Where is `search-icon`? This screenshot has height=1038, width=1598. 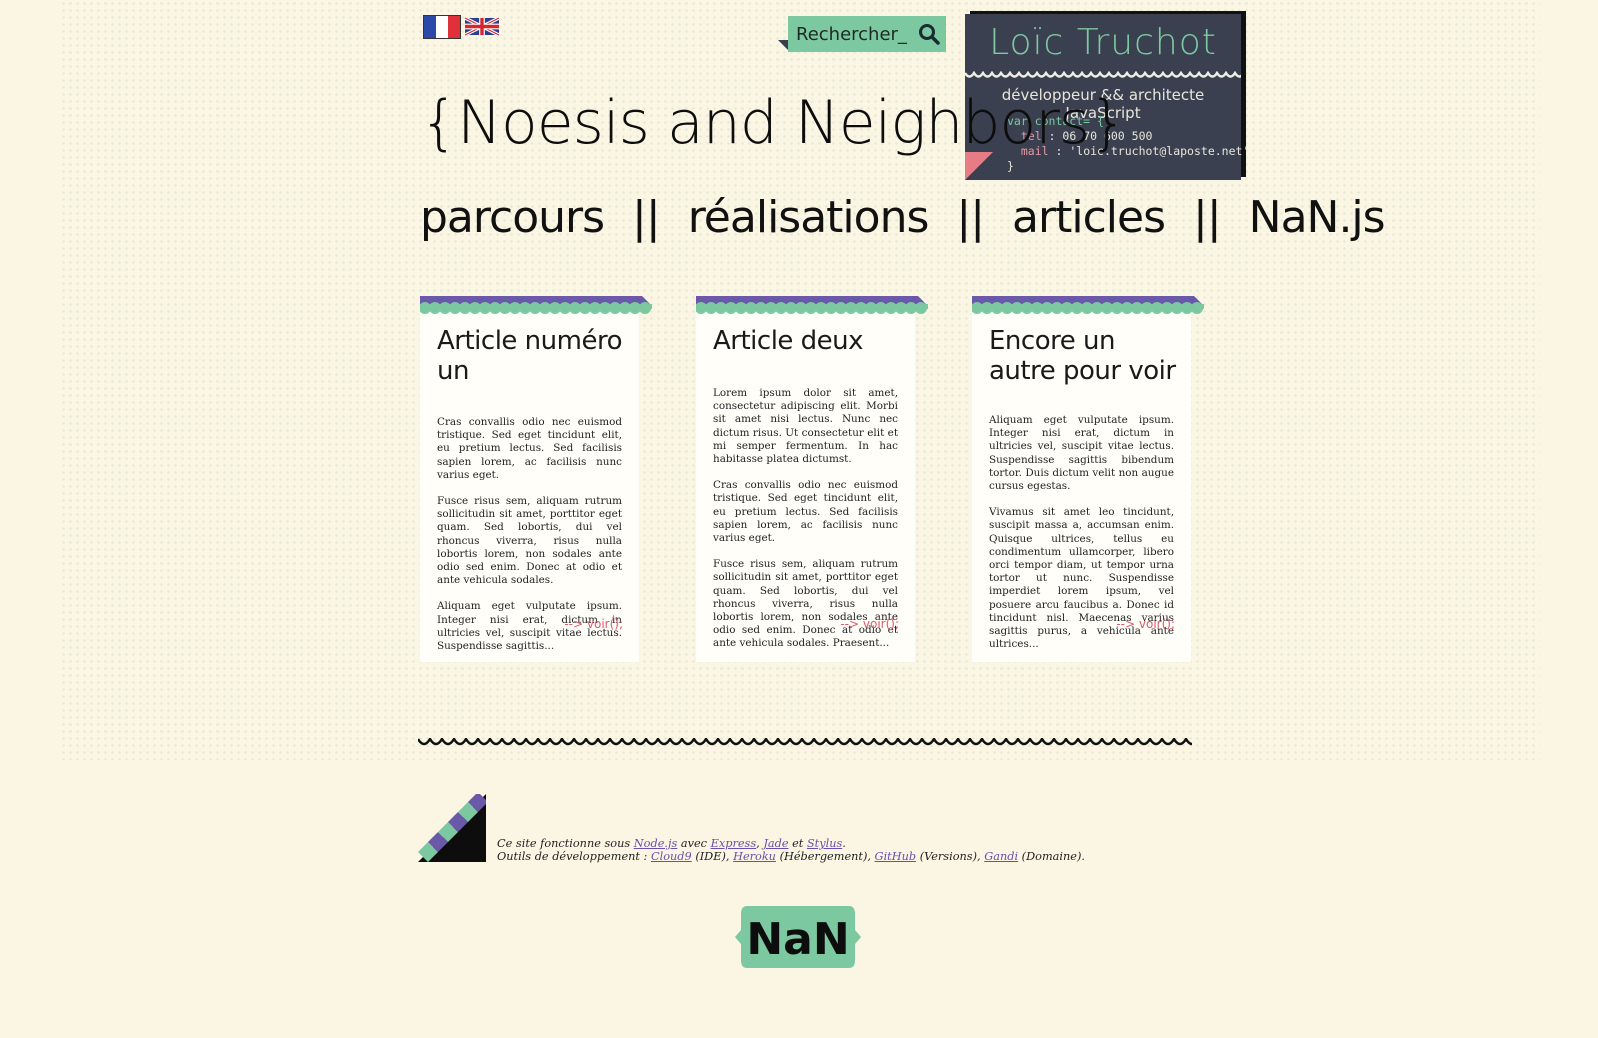 search-icon is located at coordinates (929, 34).